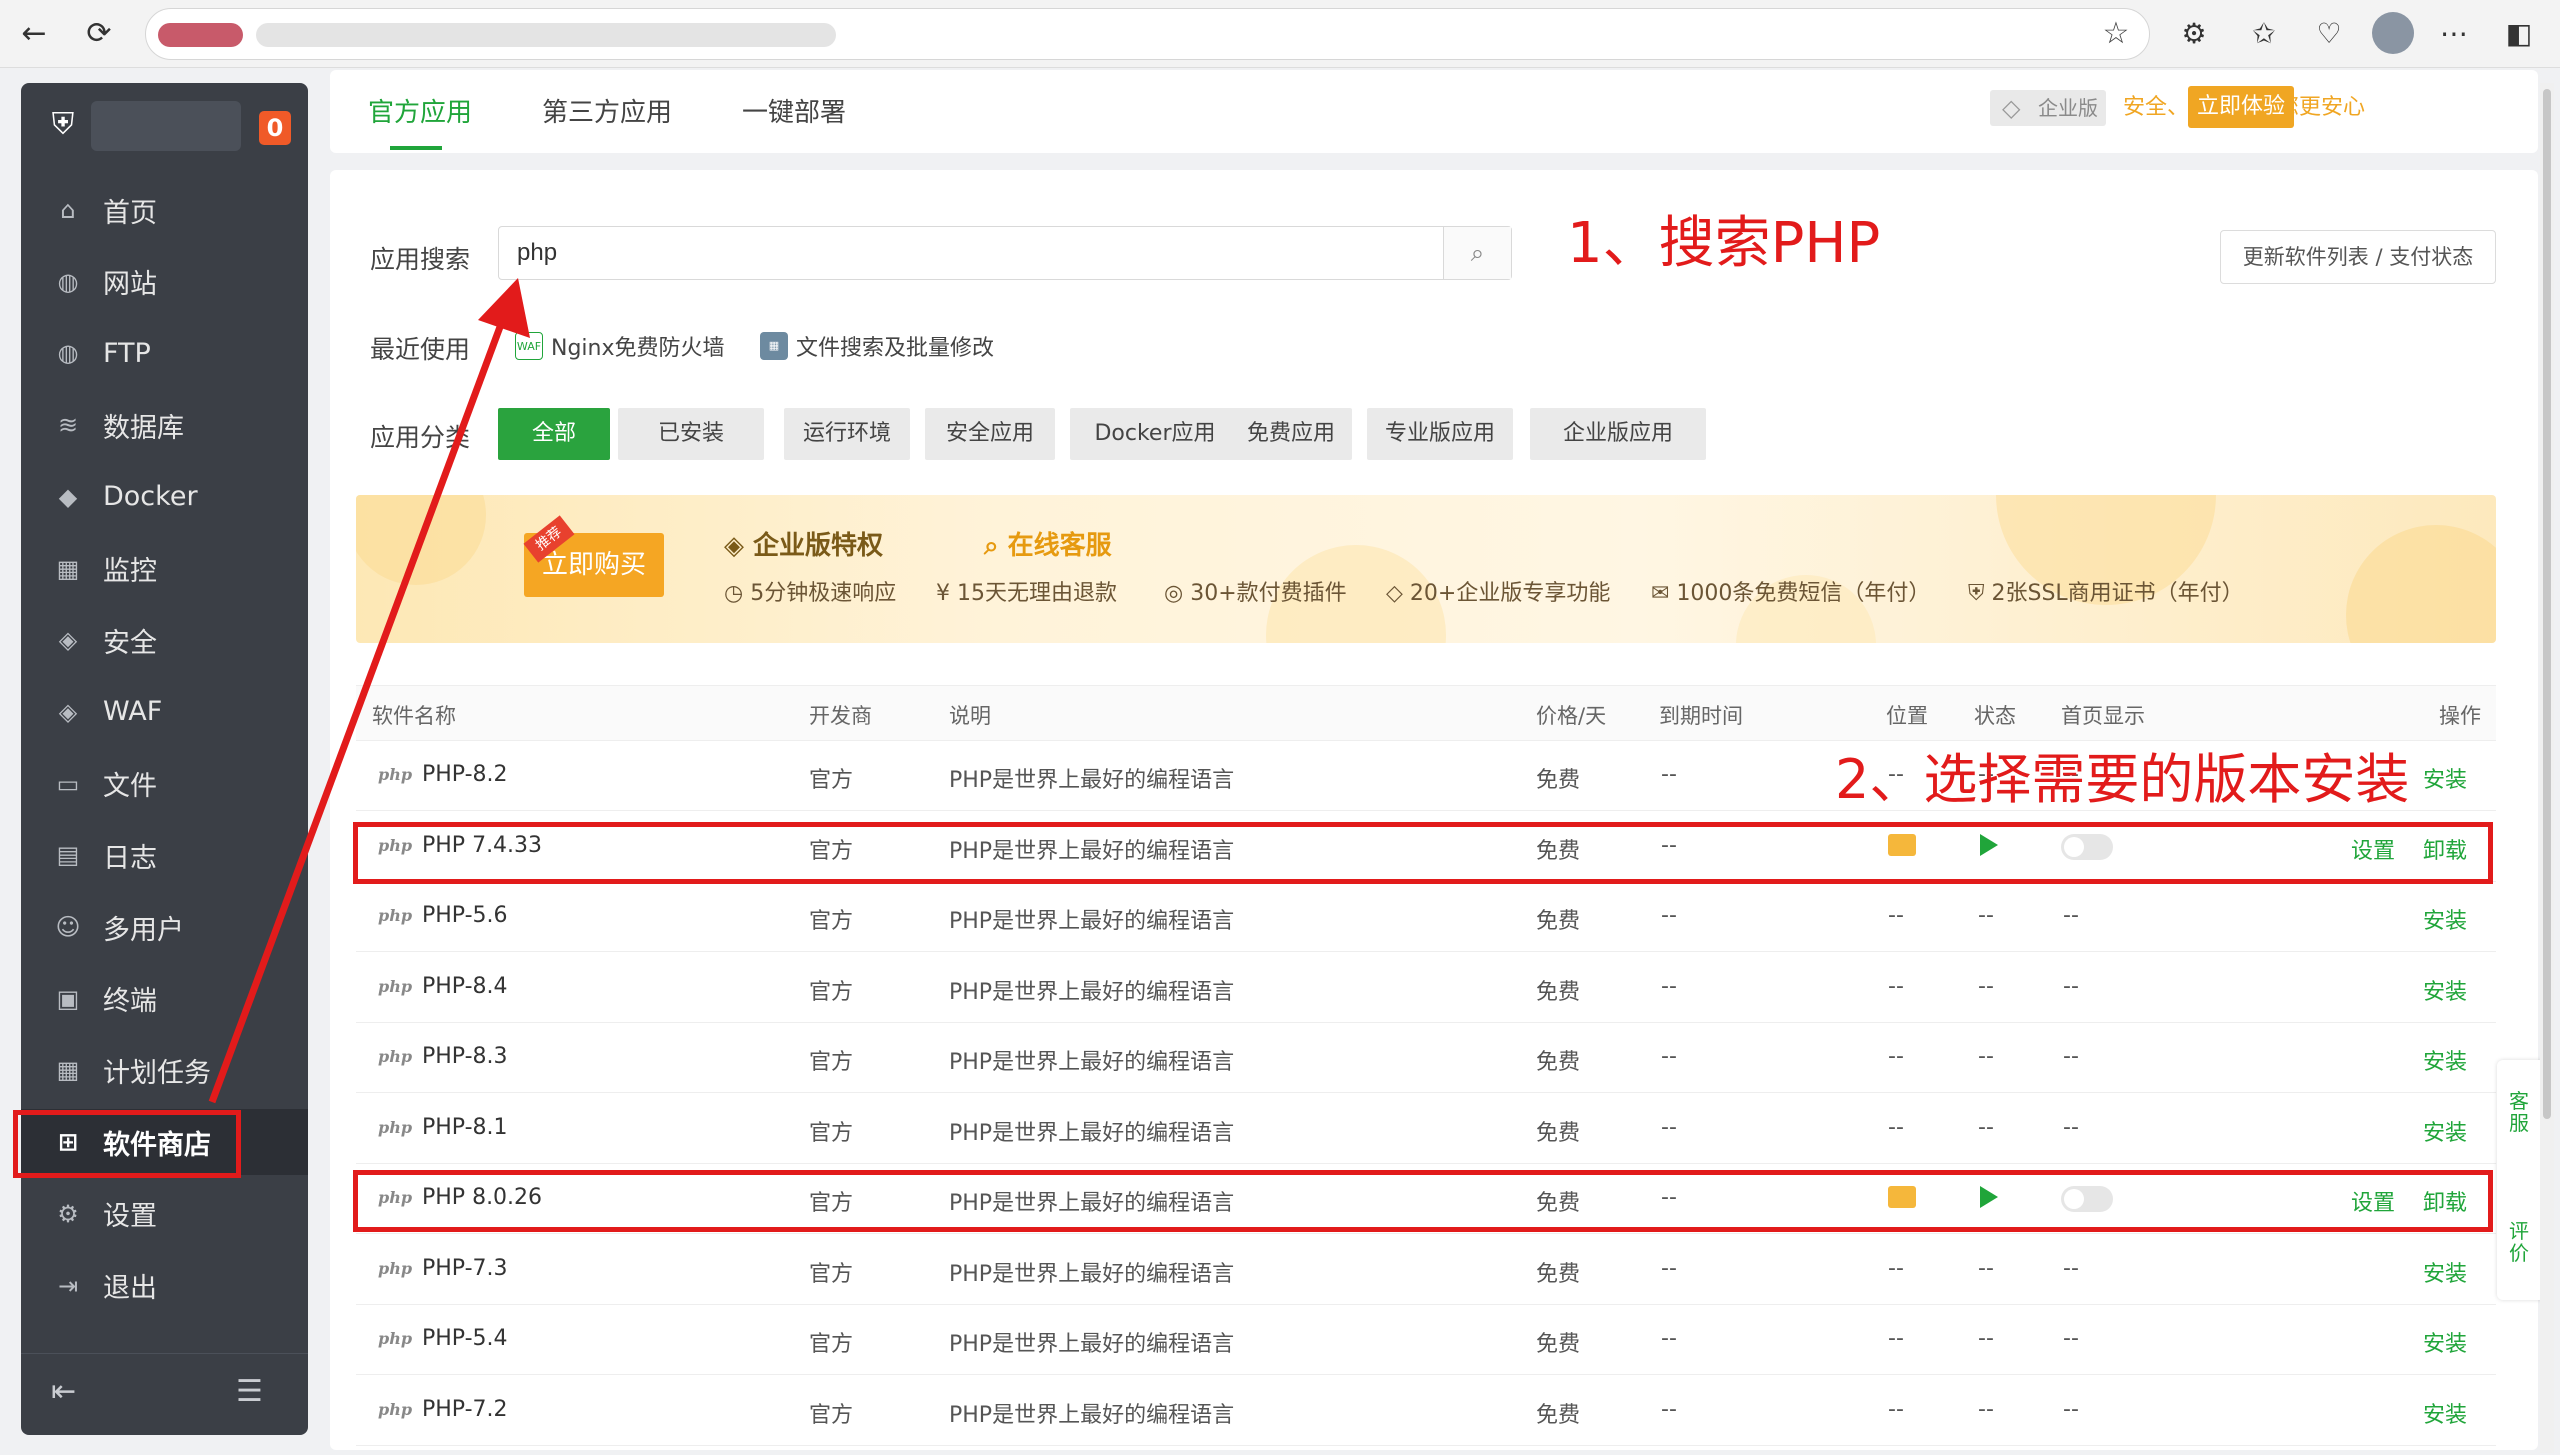  Describe the element at coordinates (420, 110) in the screenshot. I see `tab-official-apps: 官方应用` at that location.